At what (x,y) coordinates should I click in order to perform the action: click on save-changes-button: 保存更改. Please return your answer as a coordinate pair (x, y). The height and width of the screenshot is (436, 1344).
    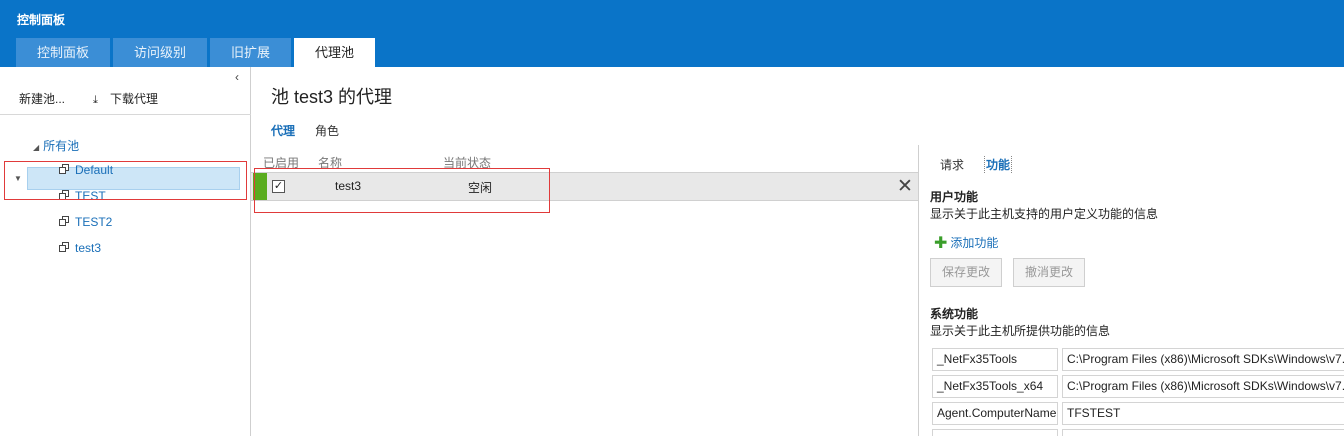
    Looking at the image, I should click on (966, 272).